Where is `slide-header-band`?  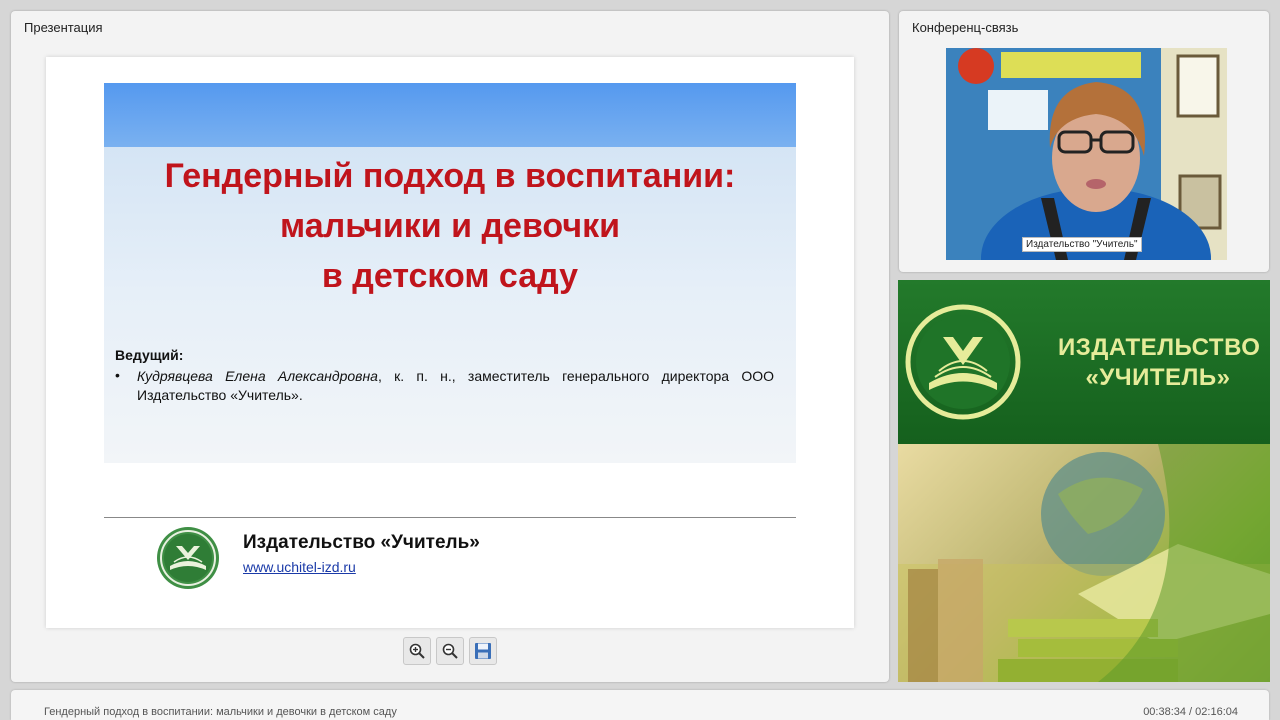 slide-header-band is located at coordinates (450, 115).